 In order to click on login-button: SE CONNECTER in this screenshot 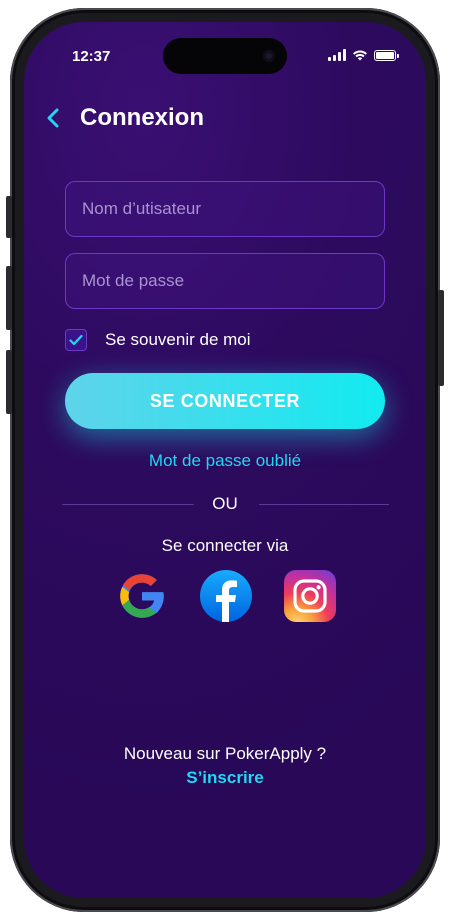, I will do `click(225, 401)`.